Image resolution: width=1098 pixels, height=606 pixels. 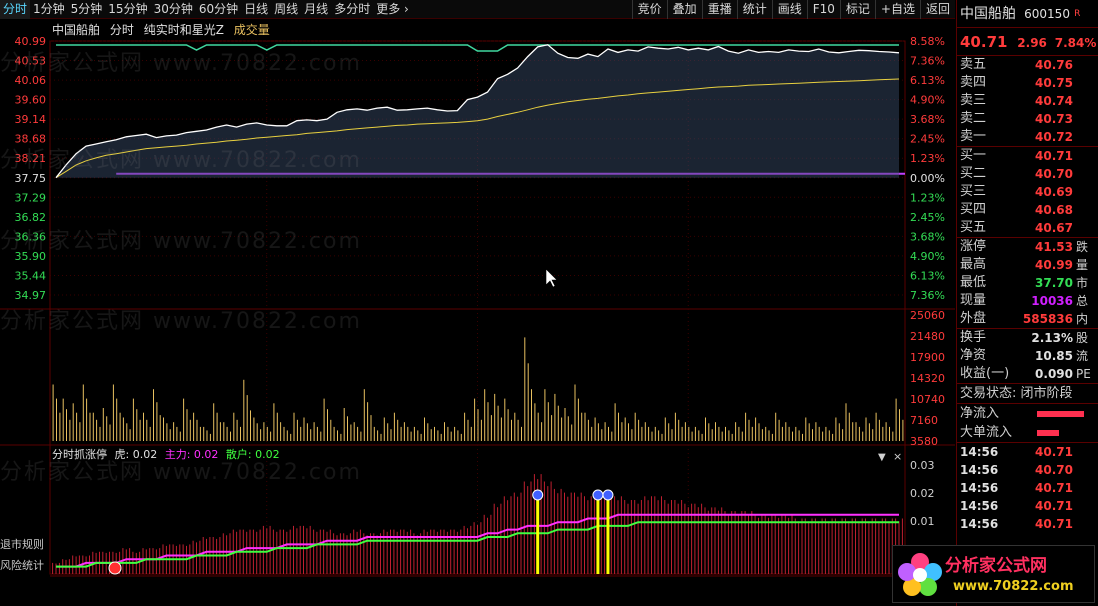 I want to click on risk-stats-link: 风险统计, so click(x=22, y=565).